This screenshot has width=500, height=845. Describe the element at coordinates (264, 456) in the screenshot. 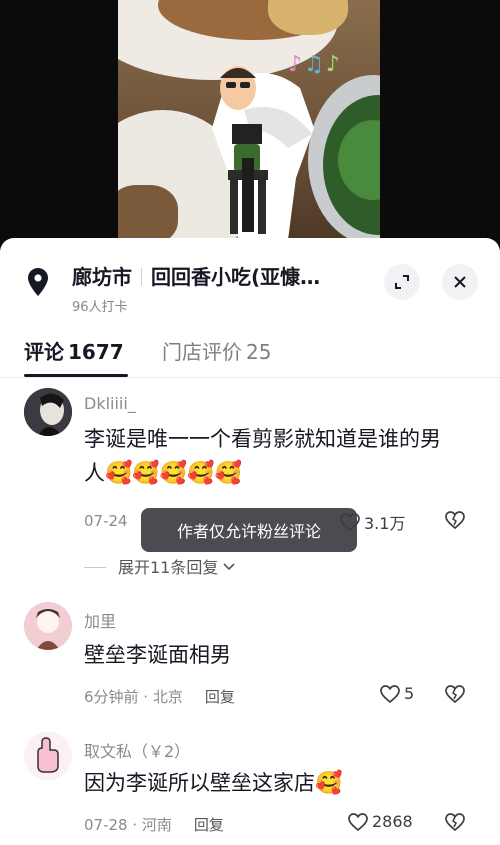

I see `comment-text: 李诞是唯一一个看剪影就知道是谁的男人🥰🥰🥰🥰🥰` at that location.